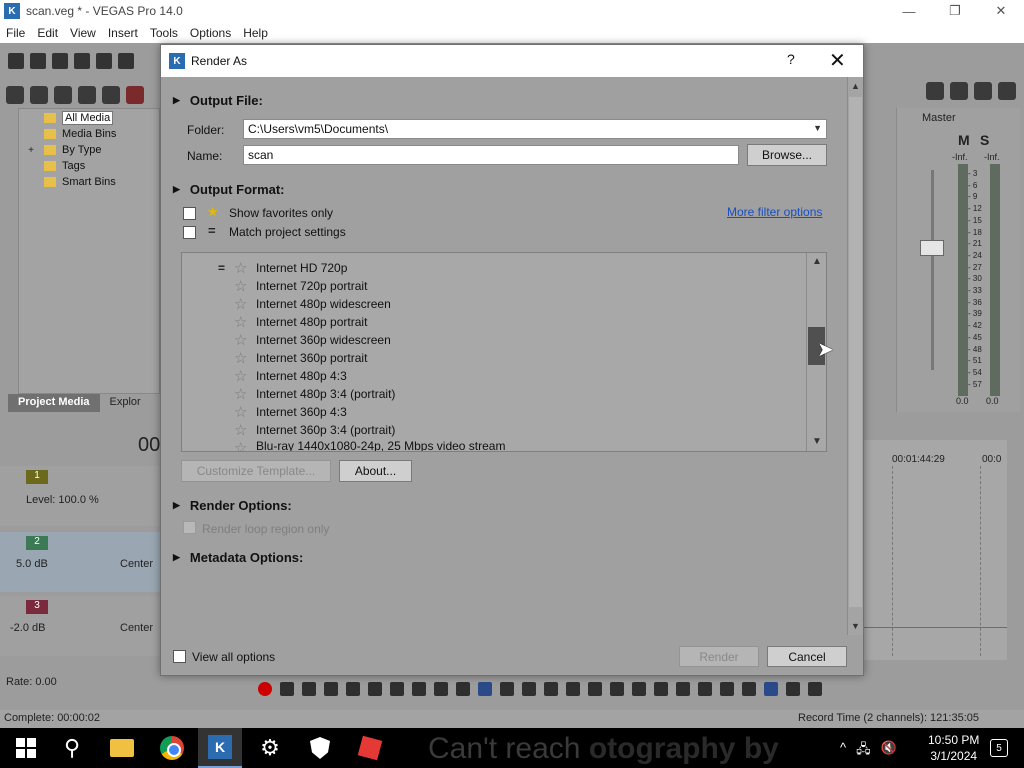 The width and height of the screenshot is (1024, 768). What do you see at coordinates (126, 61) in the screenshot?
I see `properties-gear-icon` at bounding box center [126, 61].